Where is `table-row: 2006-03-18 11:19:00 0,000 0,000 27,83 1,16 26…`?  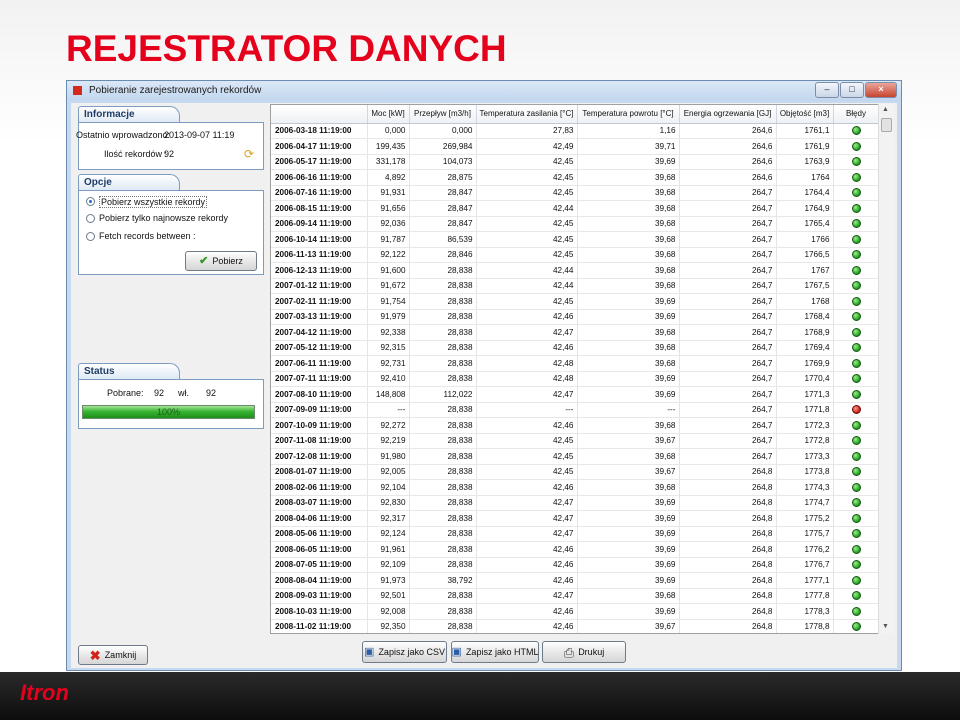
table-row: 2006-03-18 11:19:00 0,000 0,000 27,83 1,16 26… is located at coordinates (575, 131).